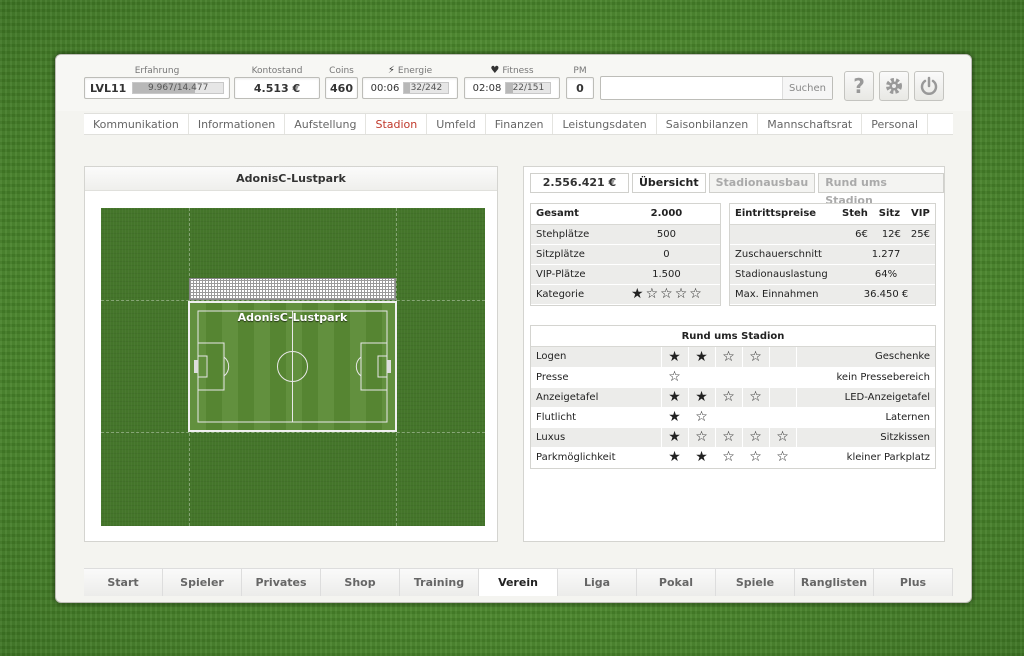 This screenshot has width=1024, height=656. I want to click on energie-bar: 32/242, so click(426, 88).